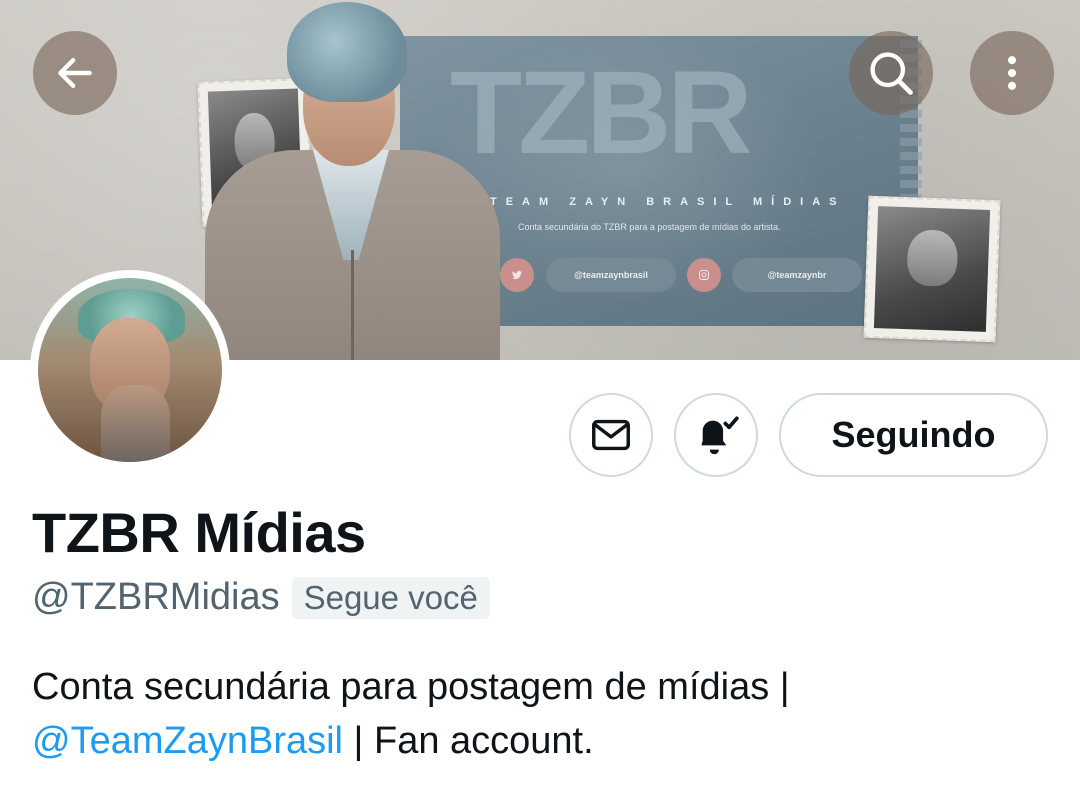 The height and width of the screenshot is (790, 1080). I want to click on more-vertical-icon, so click(1012, 73).